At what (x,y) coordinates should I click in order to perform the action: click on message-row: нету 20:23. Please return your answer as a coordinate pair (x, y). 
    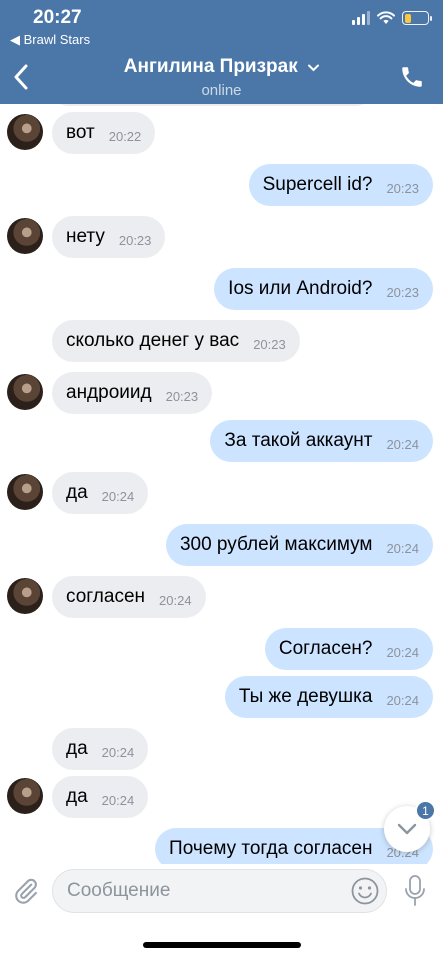
    Looking at the image, I should click on (221, 237).